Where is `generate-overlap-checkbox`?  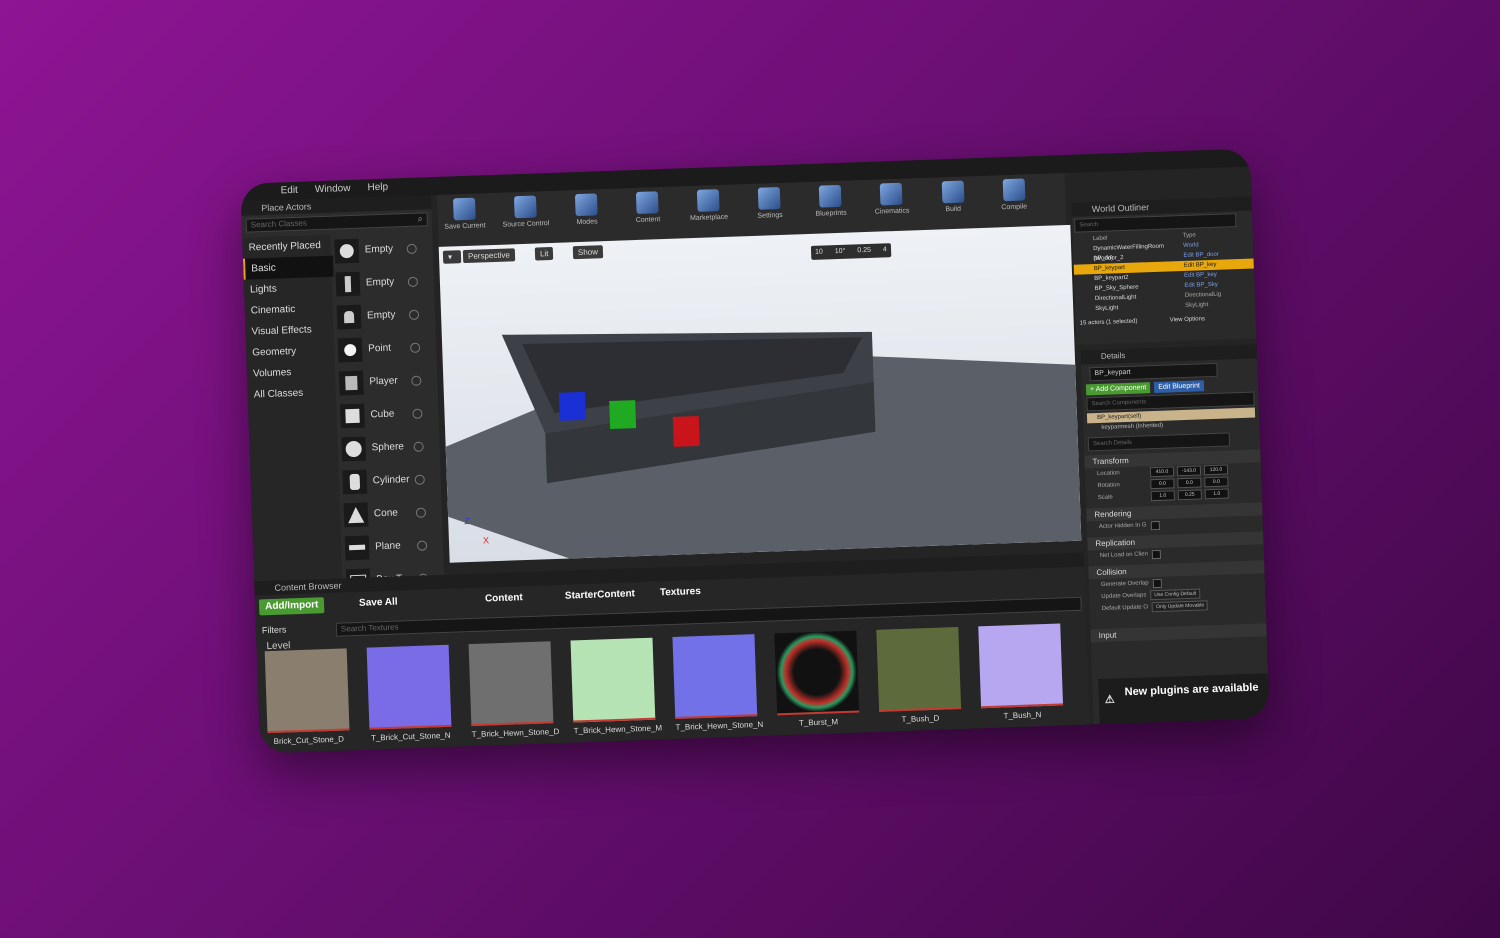
generate-overlap-checkbox is located at coordinates (1157, 583).